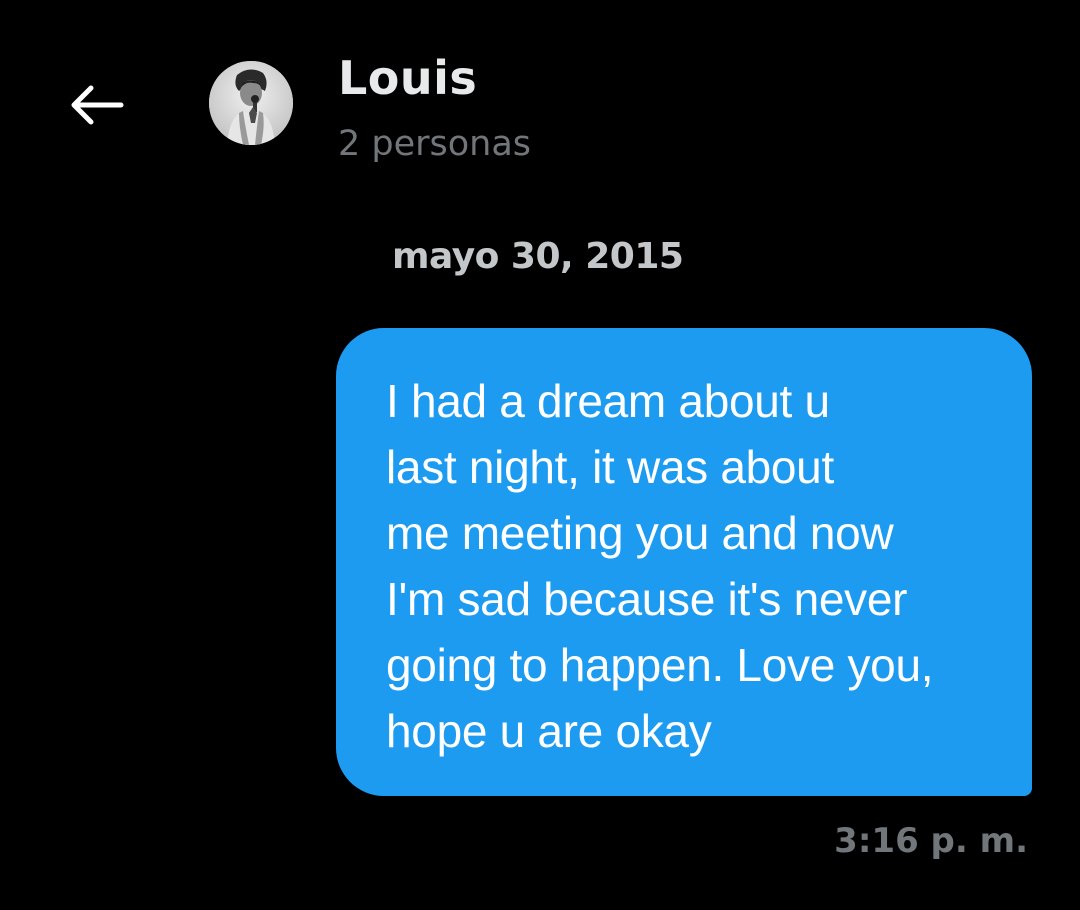  I want to click on arrow-left-icon, so click(97, 105).